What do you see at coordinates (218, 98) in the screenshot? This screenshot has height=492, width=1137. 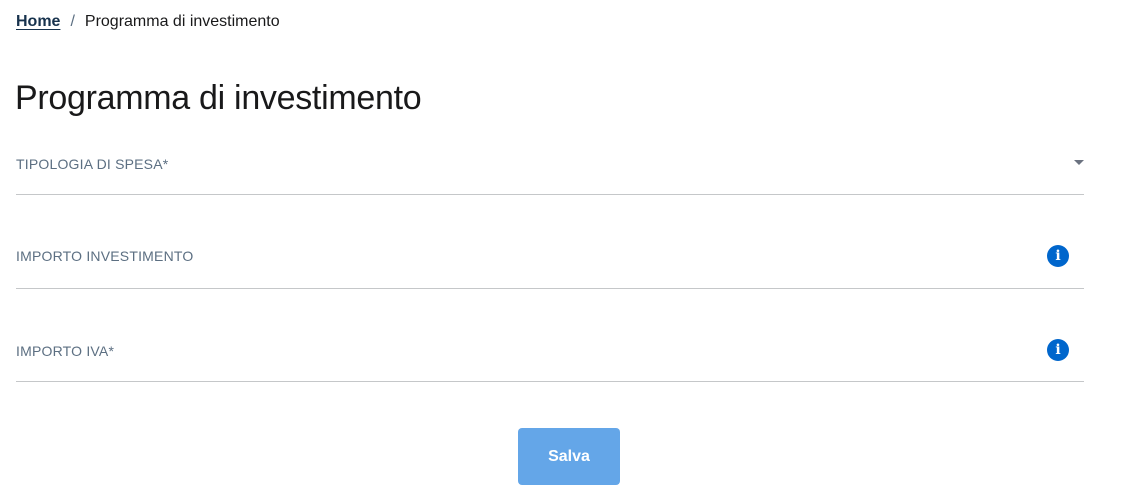 I see `page-title: Programma di investimento` at bounding box center [218, 98].